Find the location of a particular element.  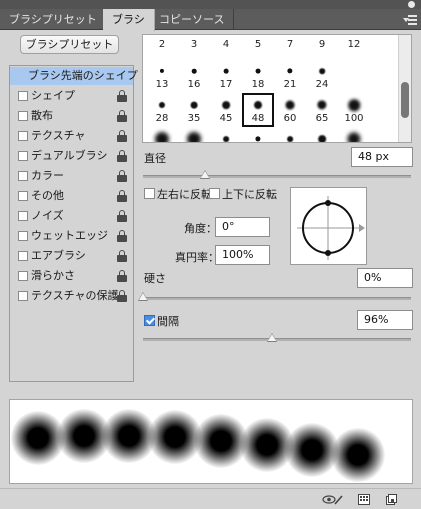

diameter-slider-handle is located at coordinates (204, 174).